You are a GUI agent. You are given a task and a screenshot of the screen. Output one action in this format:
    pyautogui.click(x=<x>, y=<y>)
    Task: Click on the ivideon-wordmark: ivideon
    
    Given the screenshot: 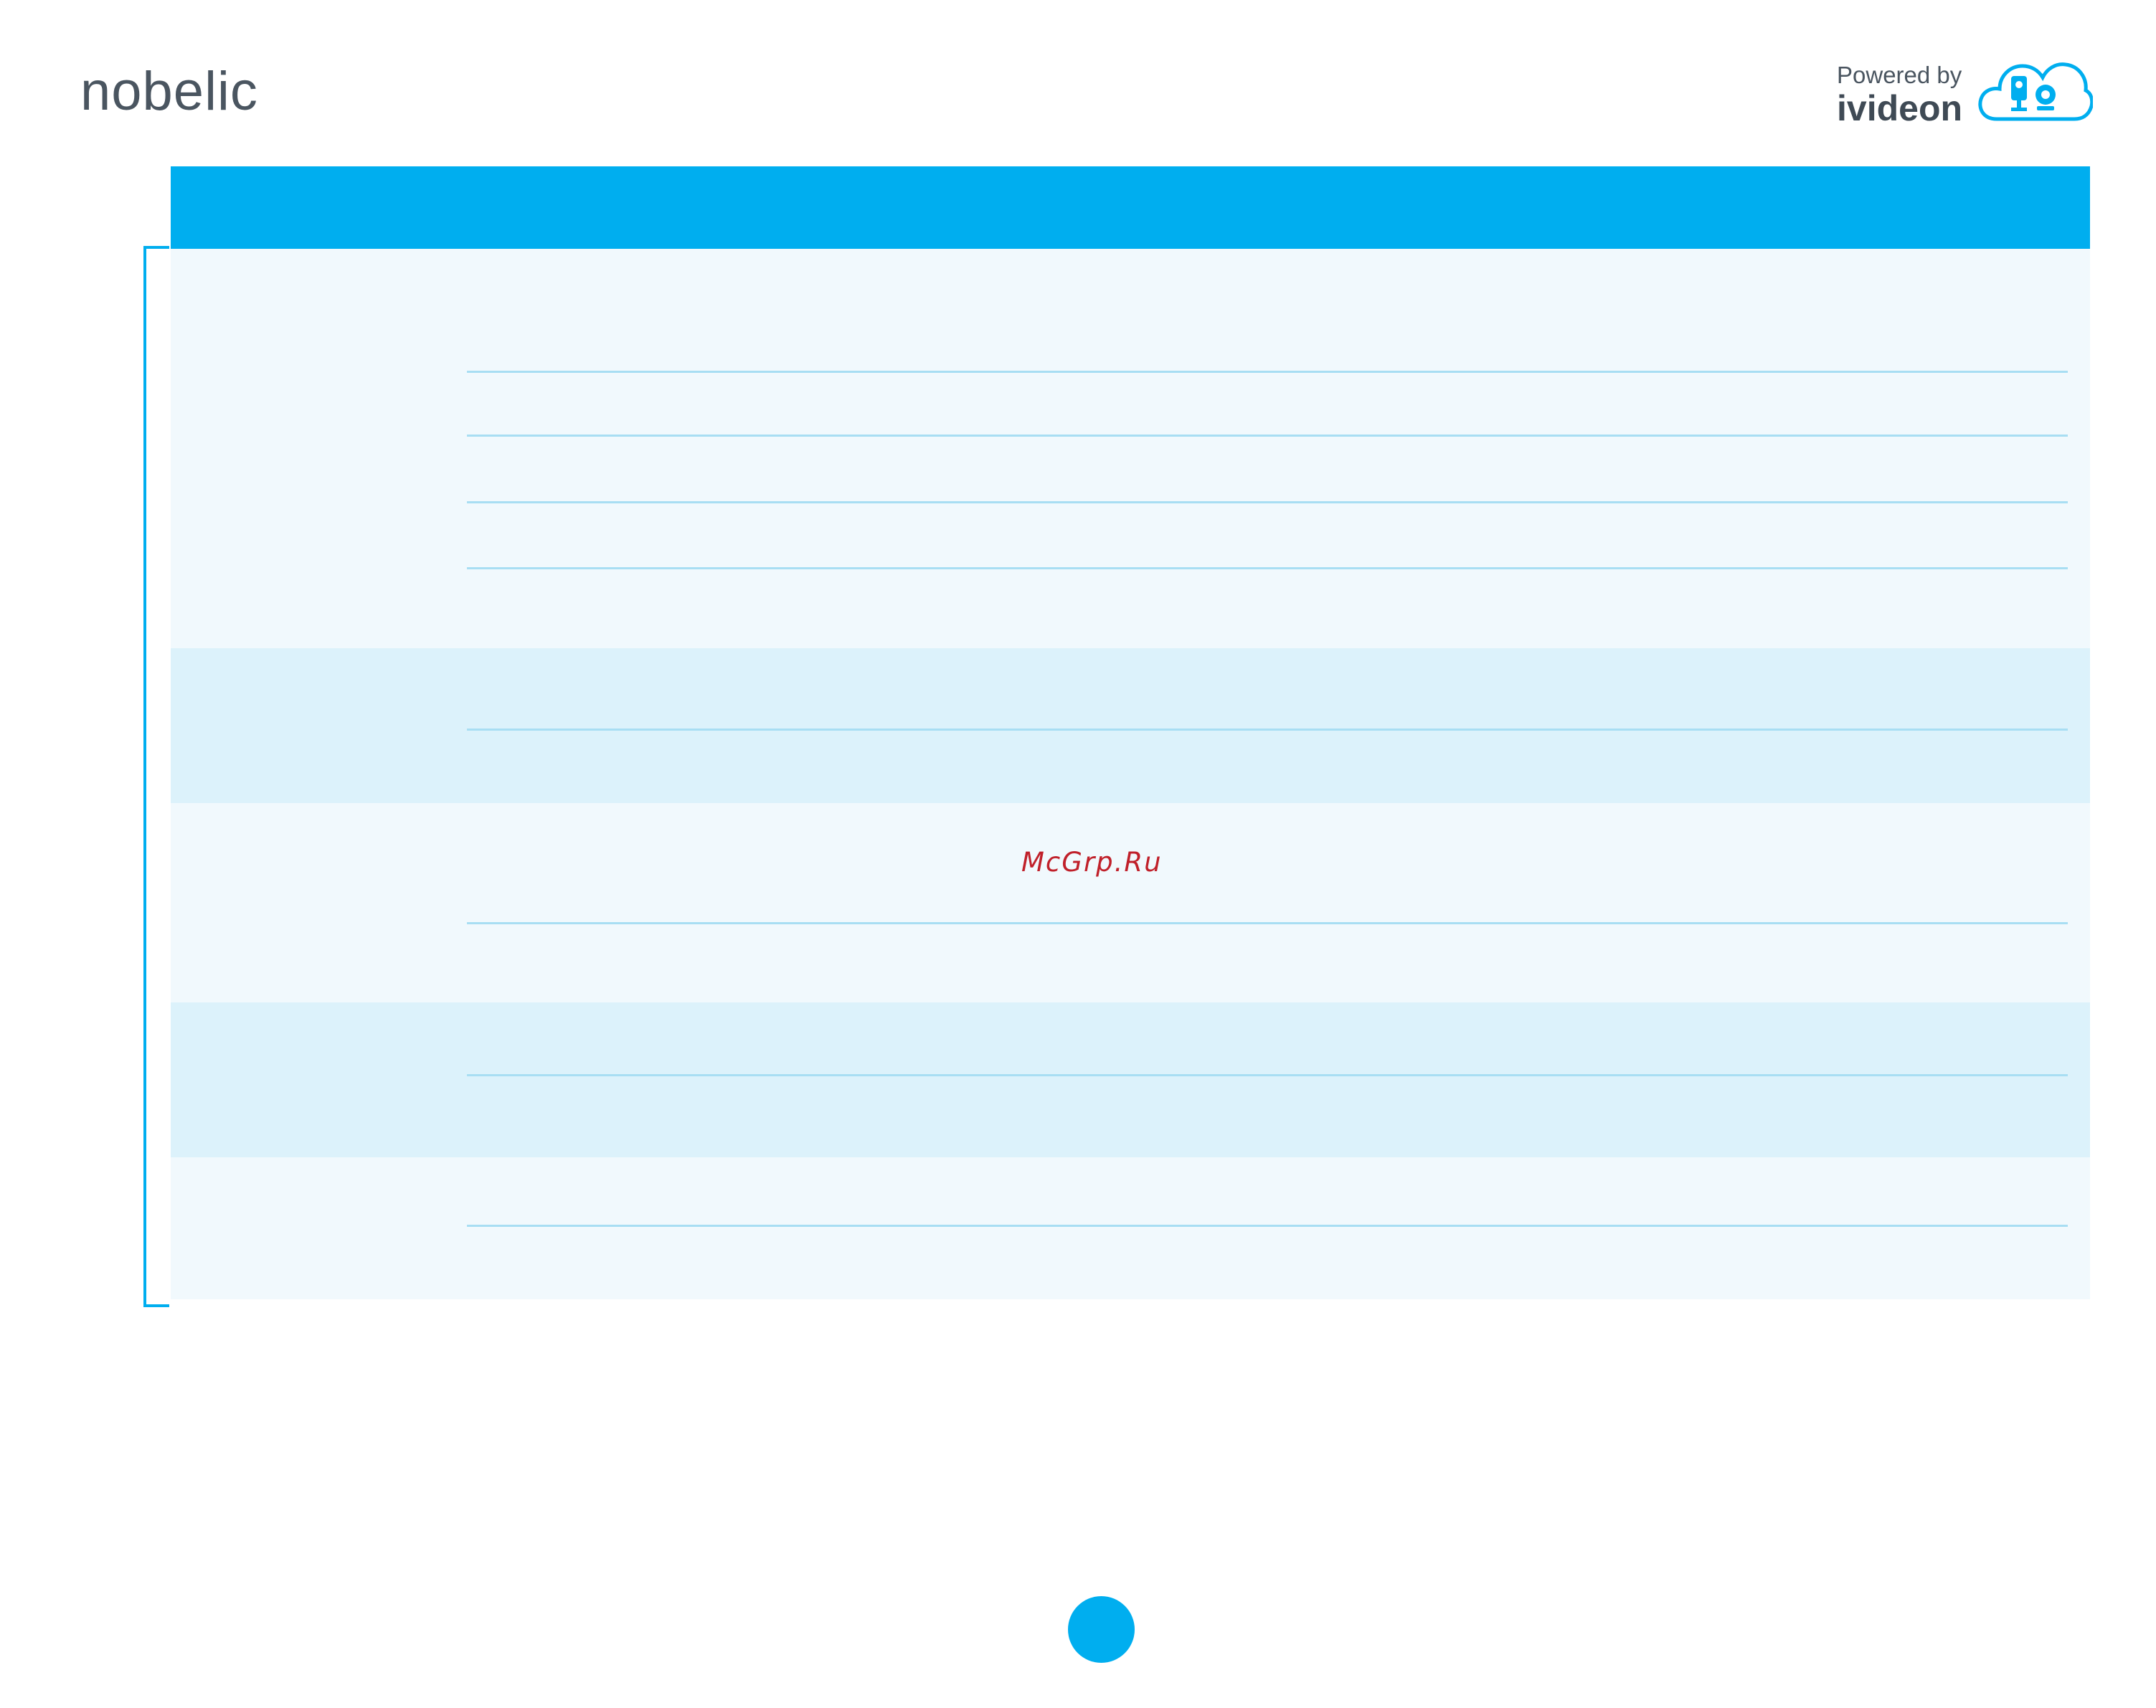 What is the action you would take?
    pyautogui.click(x=1900, y=108)
    